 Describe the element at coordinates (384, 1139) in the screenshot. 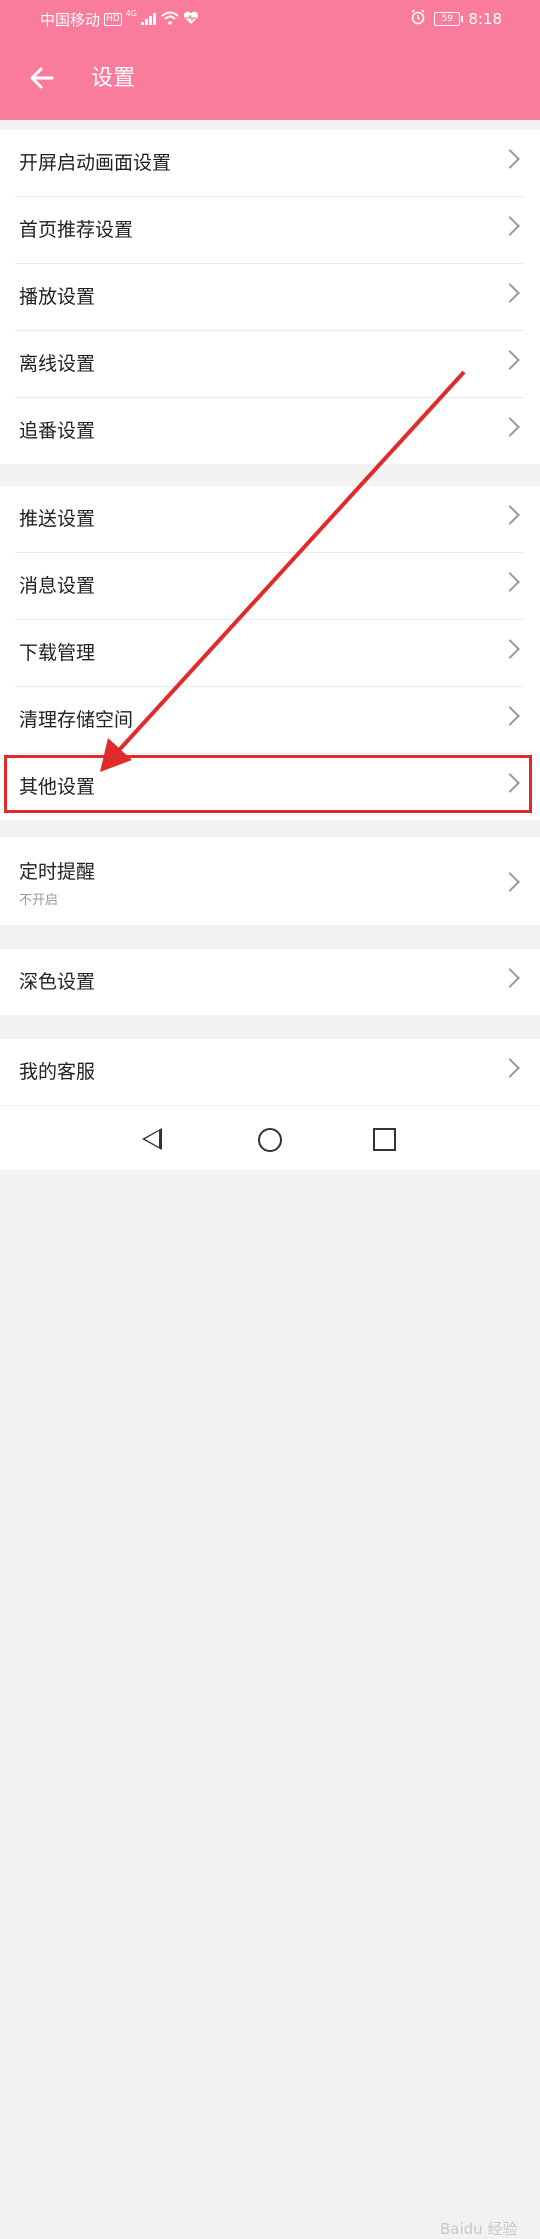

I see `nav-recents-icon` at that location.